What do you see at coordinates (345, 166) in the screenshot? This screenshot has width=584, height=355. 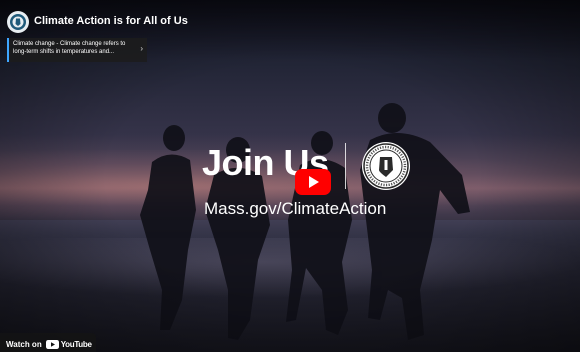 I see `overlay-divider` at bounding box center [345, 166].